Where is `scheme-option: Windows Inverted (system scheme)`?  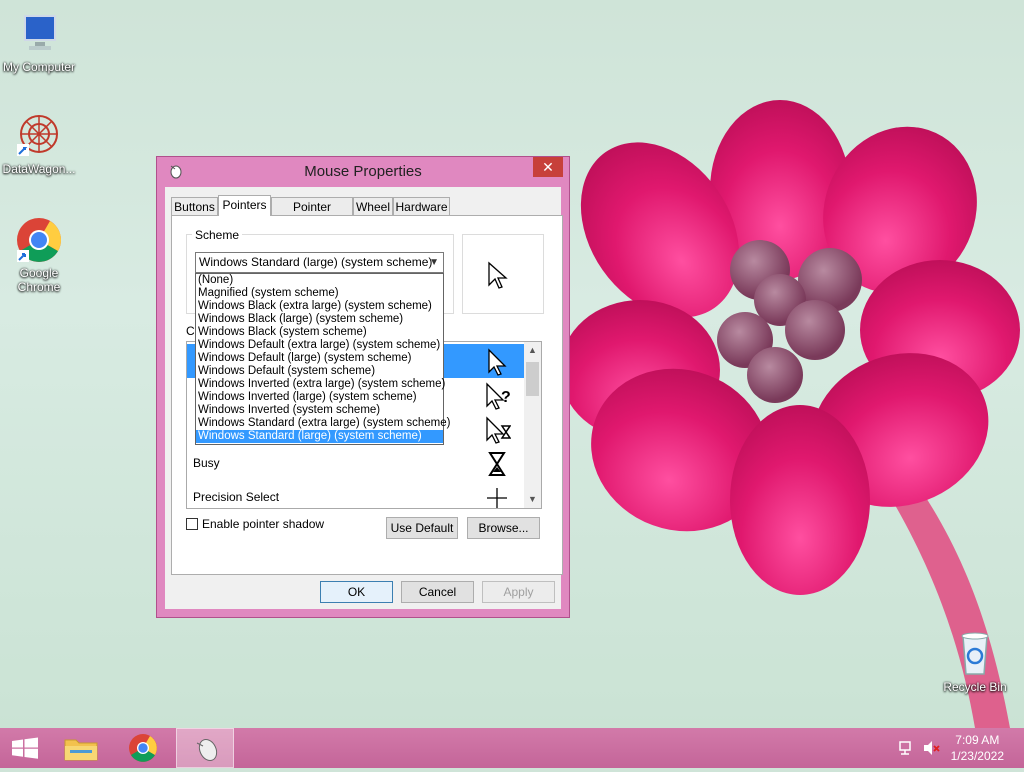 scheme-option: Windows Inverted (system scheme) is located at coordinates (319, 410).